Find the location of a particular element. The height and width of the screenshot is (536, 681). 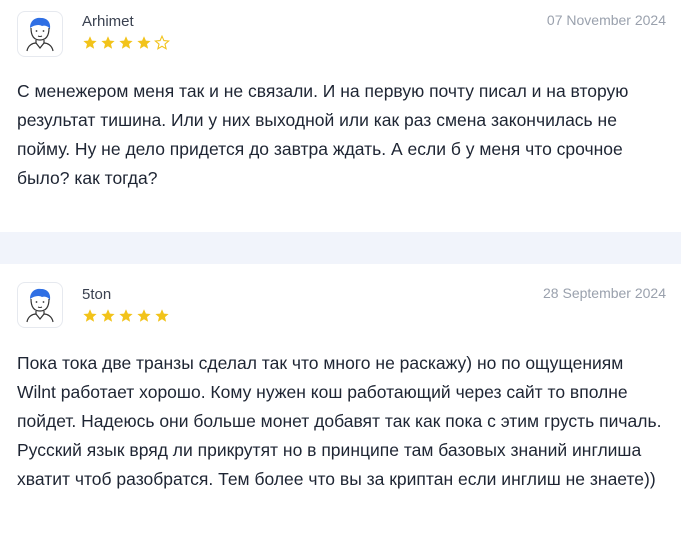

author-name: Arhimet is located at coordinates (108, 21).